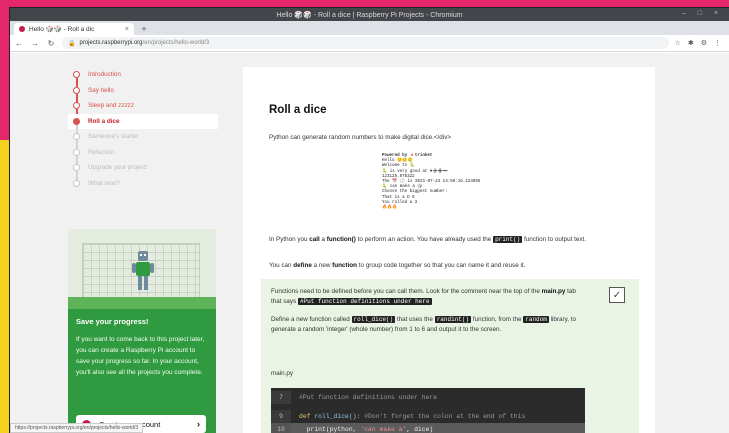  I want to click on forward-icon: →, so click(35, 43).